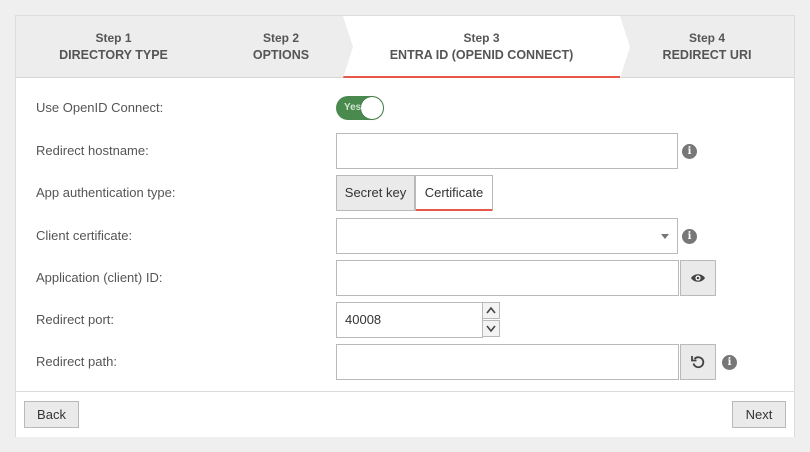 Image resolution: width=810 pixels, height=452 pixels. I want to click on eye-icon, so click(698, 278).